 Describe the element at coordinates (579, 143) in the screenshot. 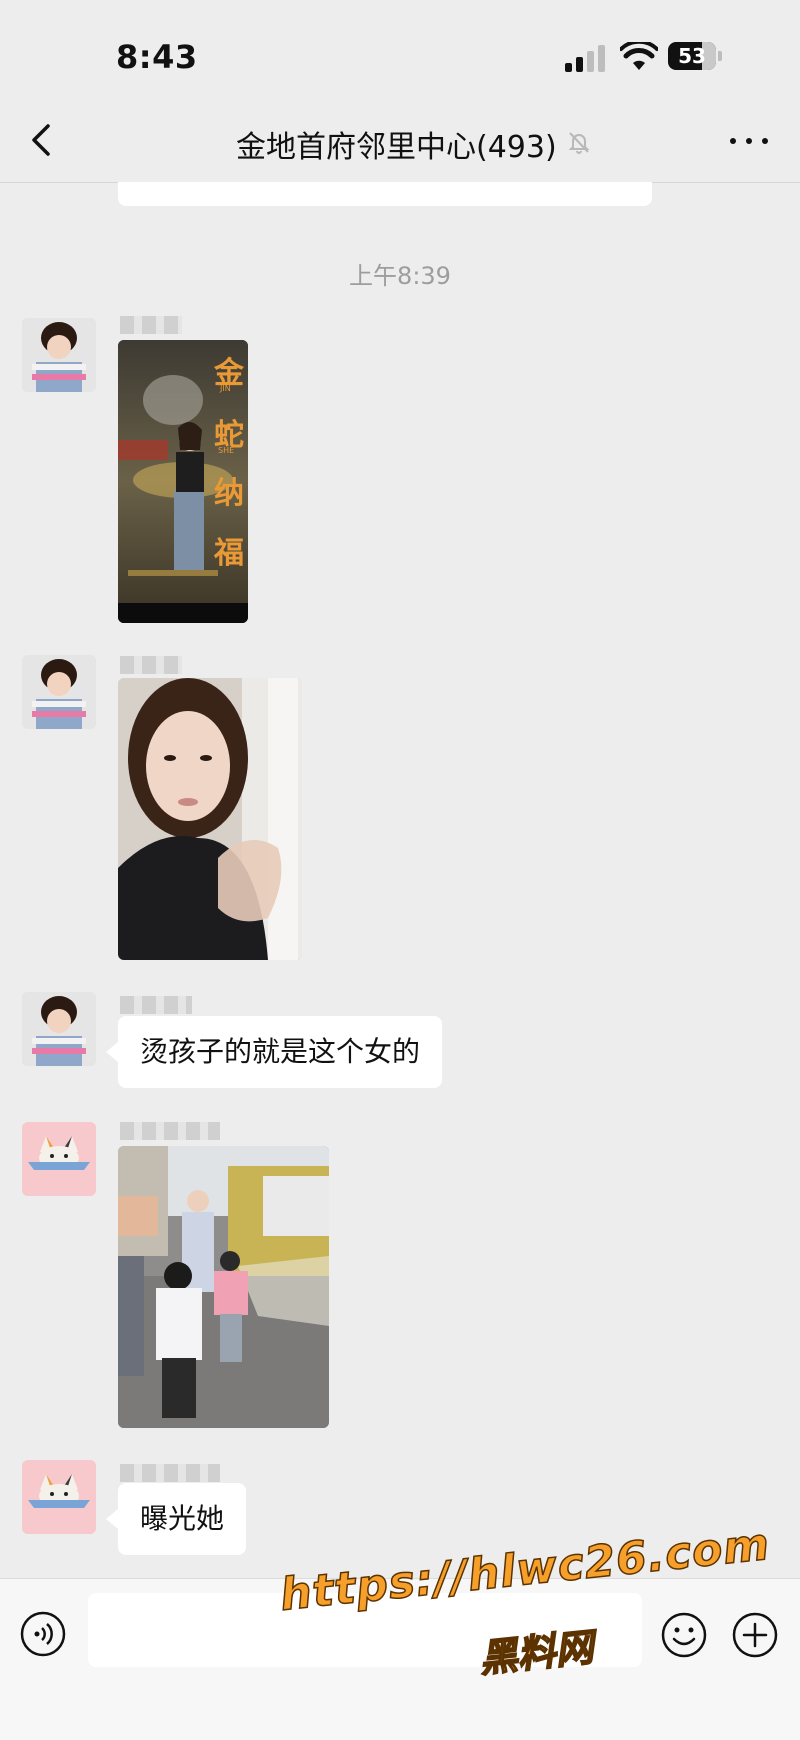

I see `mute-bell-icon` at that location.